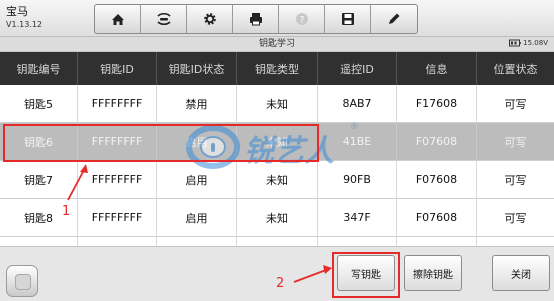 The height and width of the screenshot is (301, 554). What do you see at coordinates (117, 68) in the screenshot?
I see `column-header: 钥匙ID` at bounding box center [117, 68].